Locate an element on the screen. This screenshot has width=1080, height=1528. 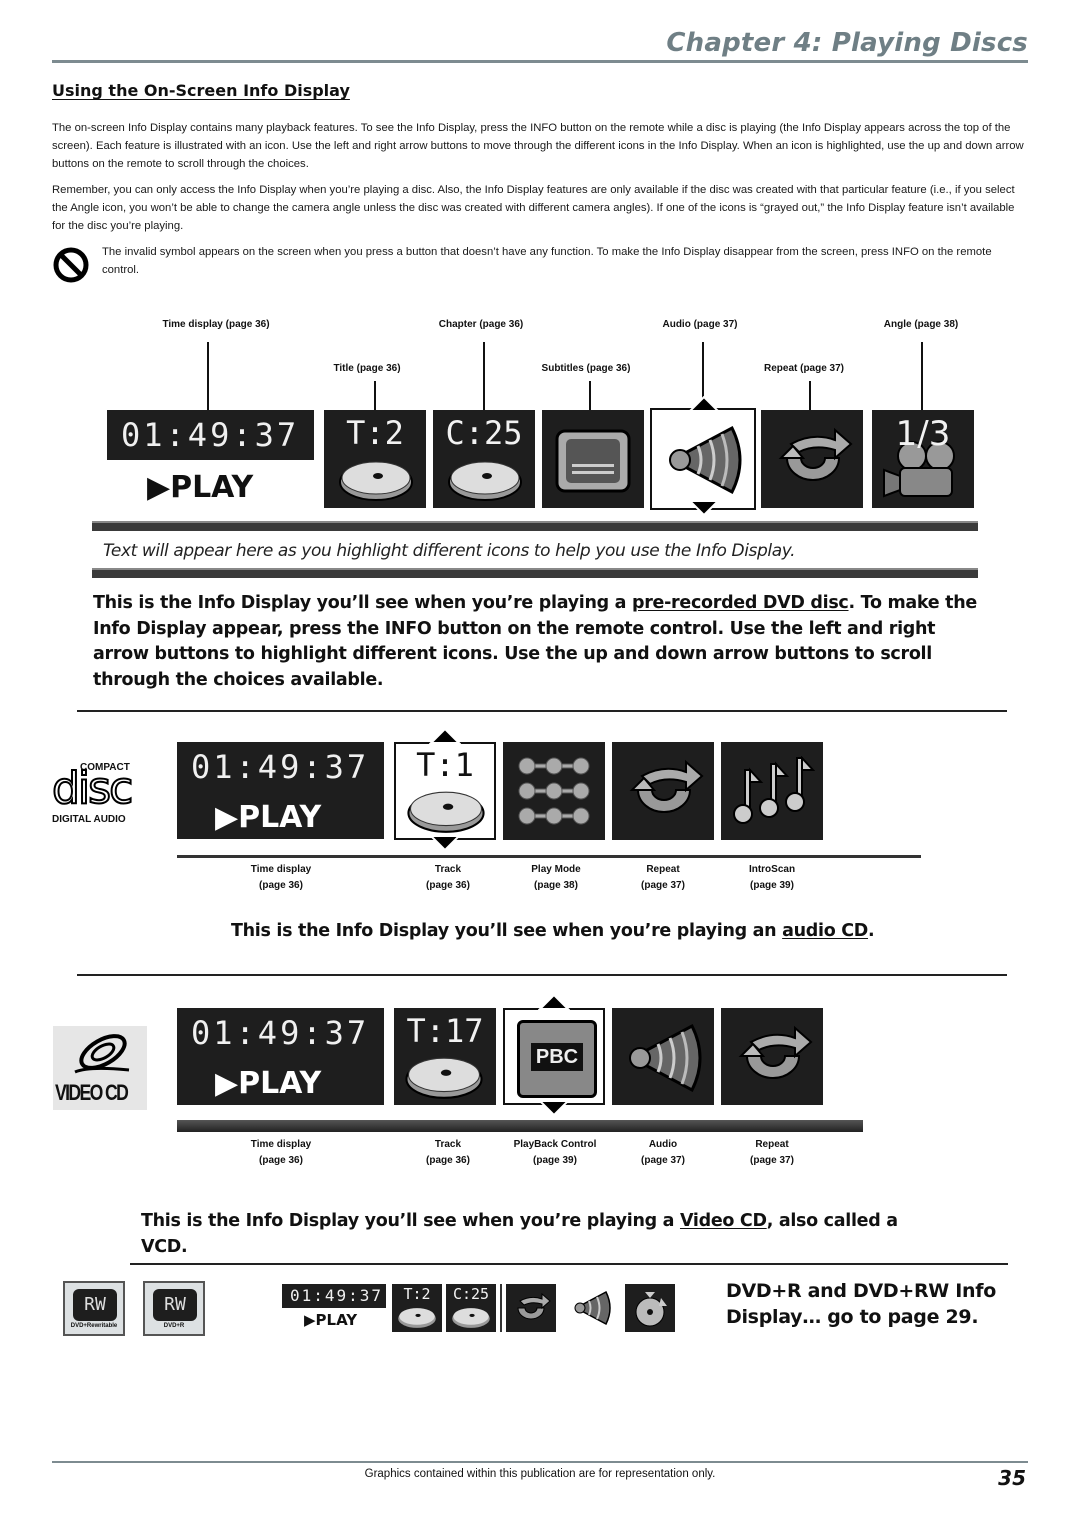
audio-tile is located at coordinates (663, 1056).